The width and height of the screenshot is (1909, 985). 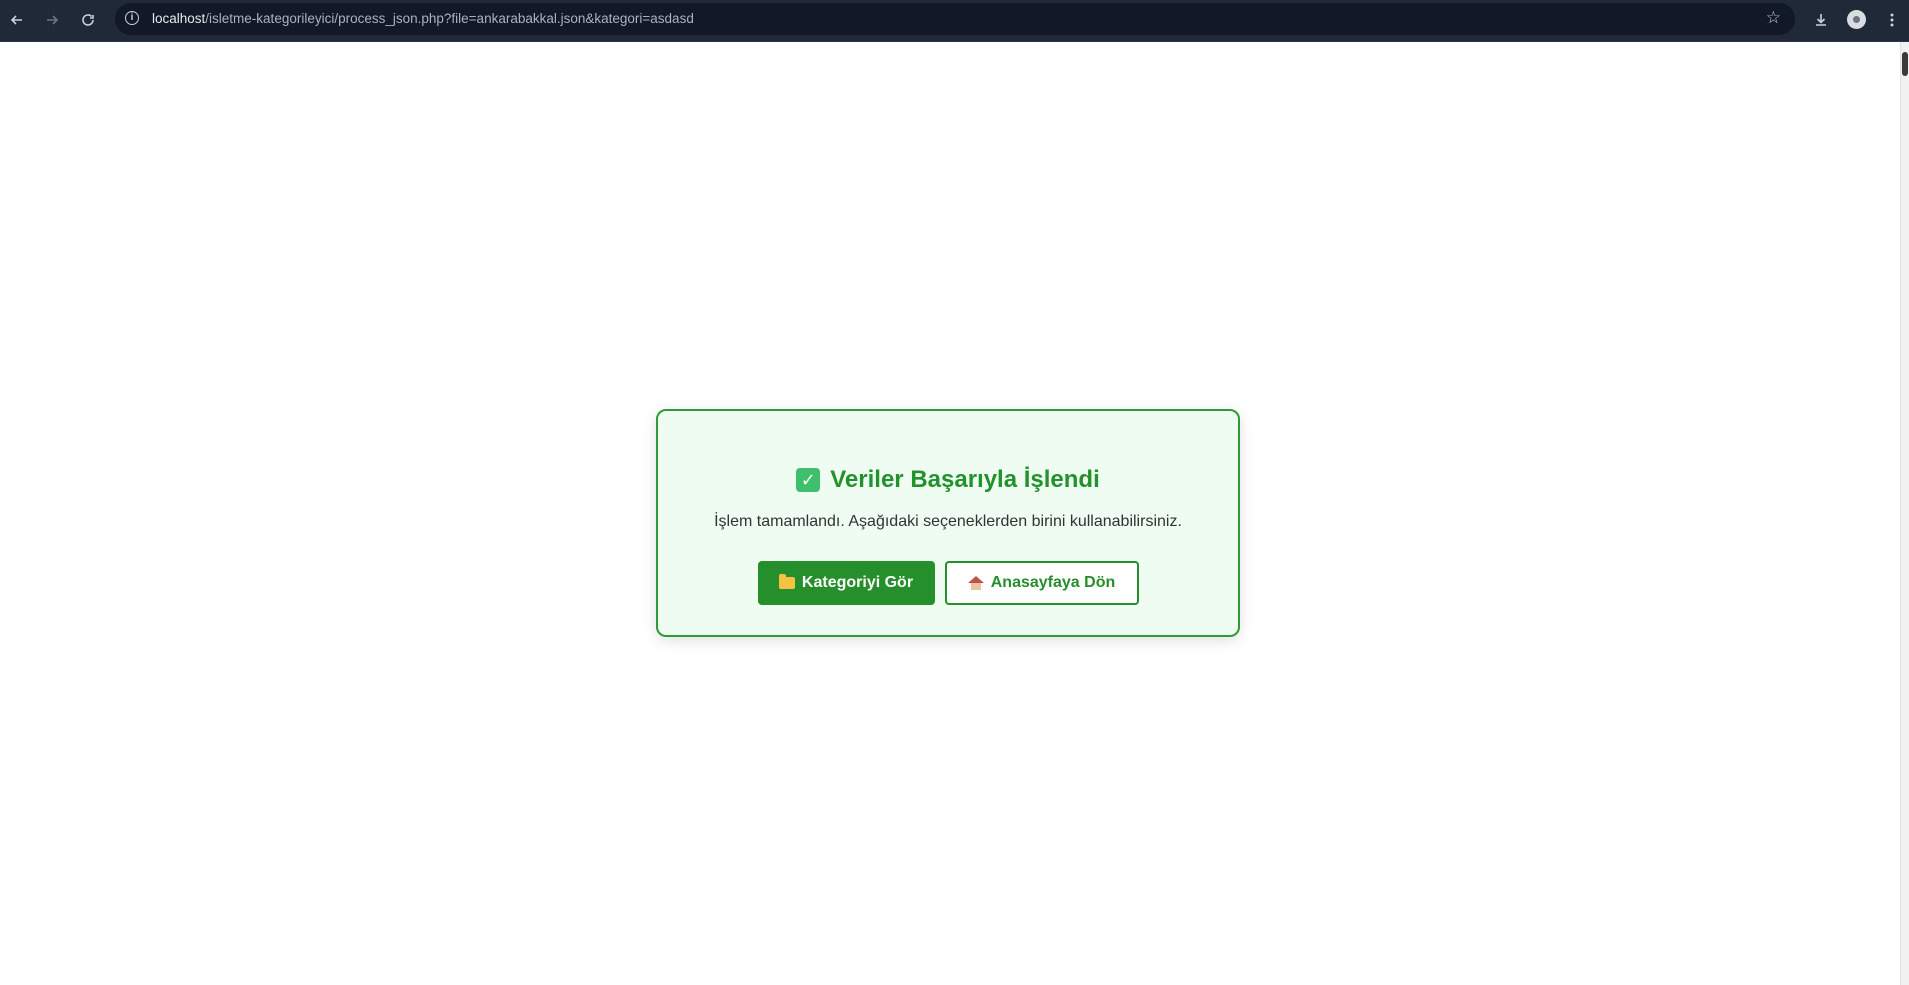 I want to click on menu-button, so click(x=1892, y=20).